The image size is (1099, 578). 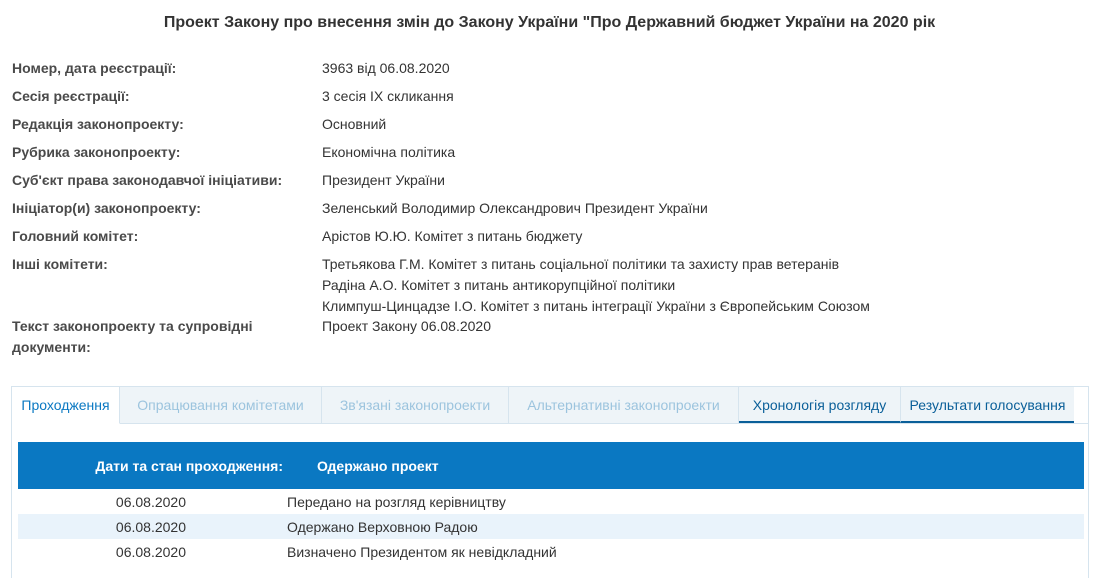 I want to click on info-value-line: Основний, so click(x=354, y=124).